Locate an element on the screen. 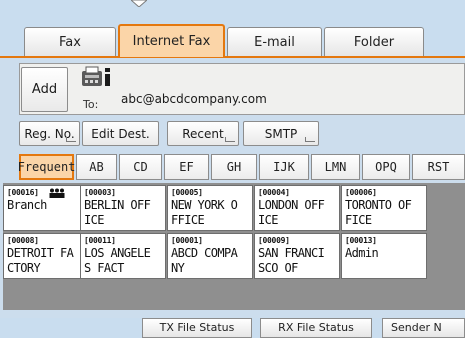  tab-label: Fax is located at coordinates (70, 42).